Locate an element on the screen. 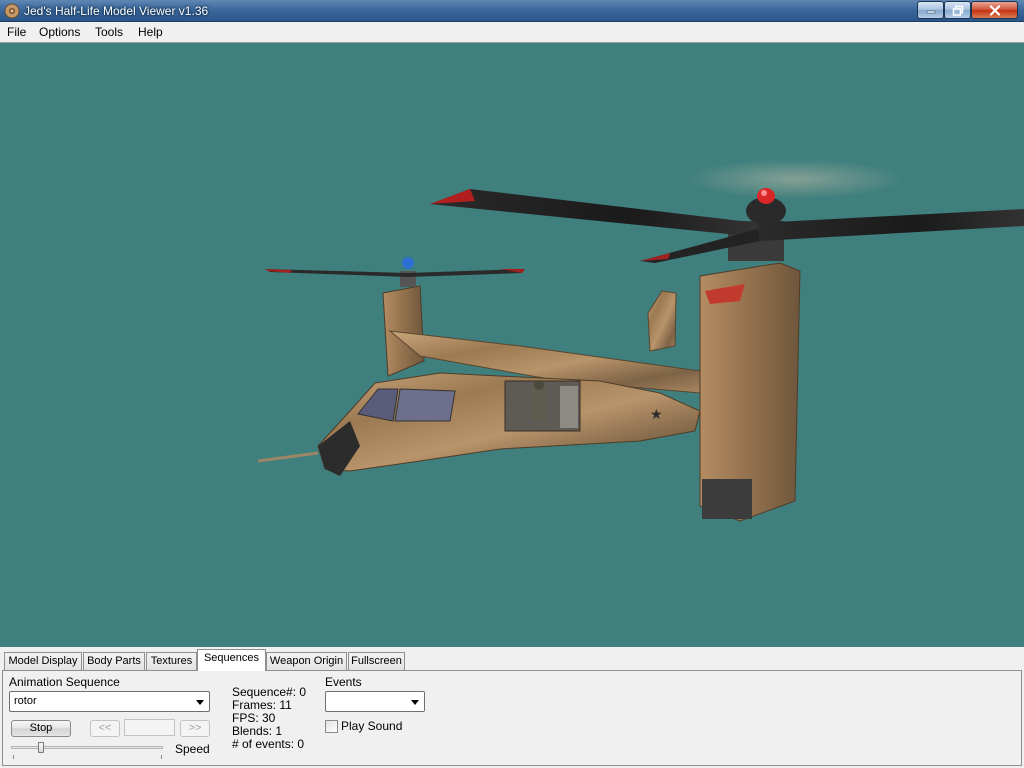 This screenshot has height=768, width=1024. next-frame-button: >> is located at coordinates (195, 728).